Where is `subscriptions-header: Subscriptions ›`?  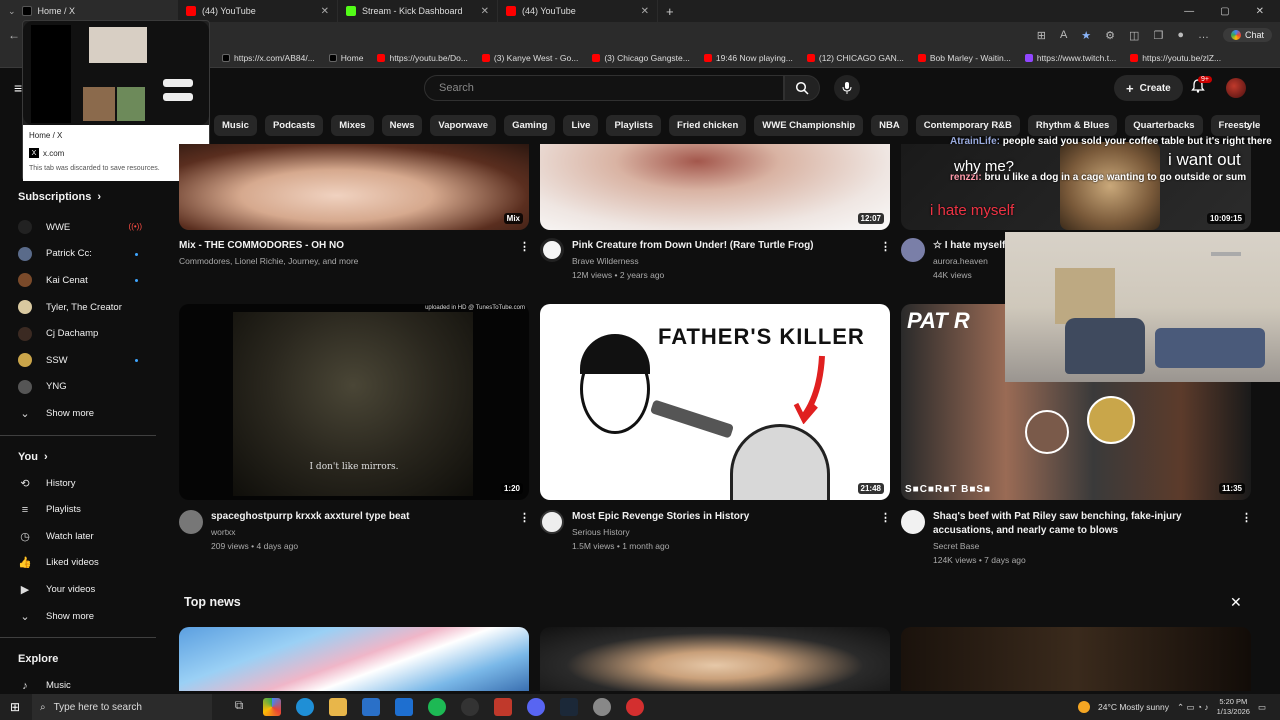 subscriptions-header: Subscriptions › is located at coordinates (80, 197).